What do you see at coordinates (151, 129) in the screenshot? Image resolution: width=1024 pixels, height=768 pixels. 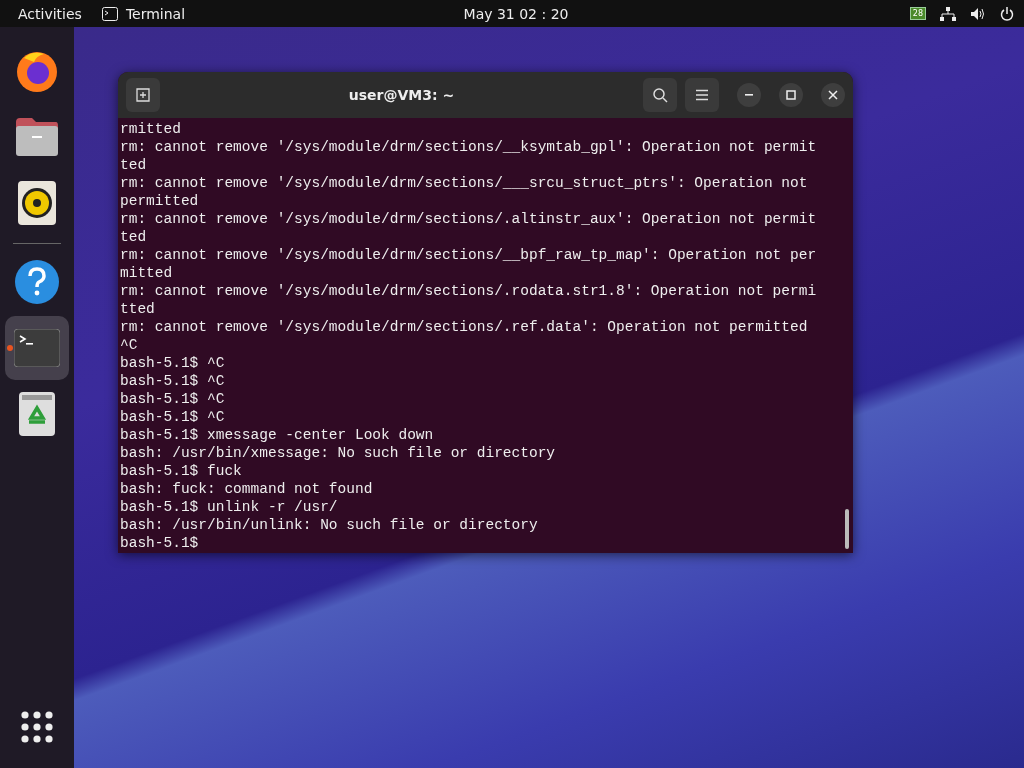 I see `terminal-line: rmitted` at bounding box center [151, 129].